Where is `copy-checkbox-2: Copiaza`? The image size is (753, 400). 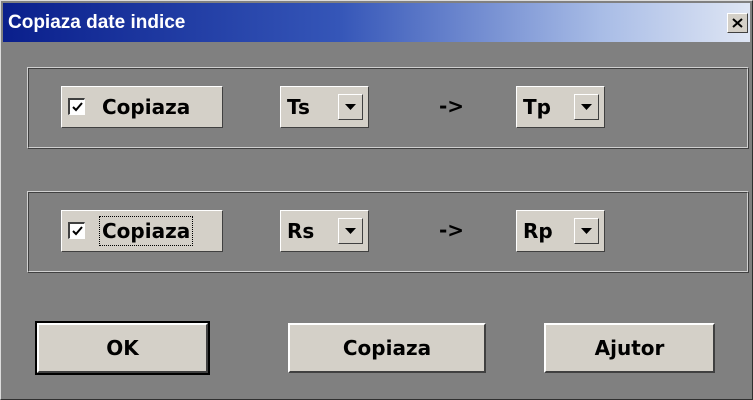
copy-checkbox-2: Copiaza is located at coordinates (142, 231).